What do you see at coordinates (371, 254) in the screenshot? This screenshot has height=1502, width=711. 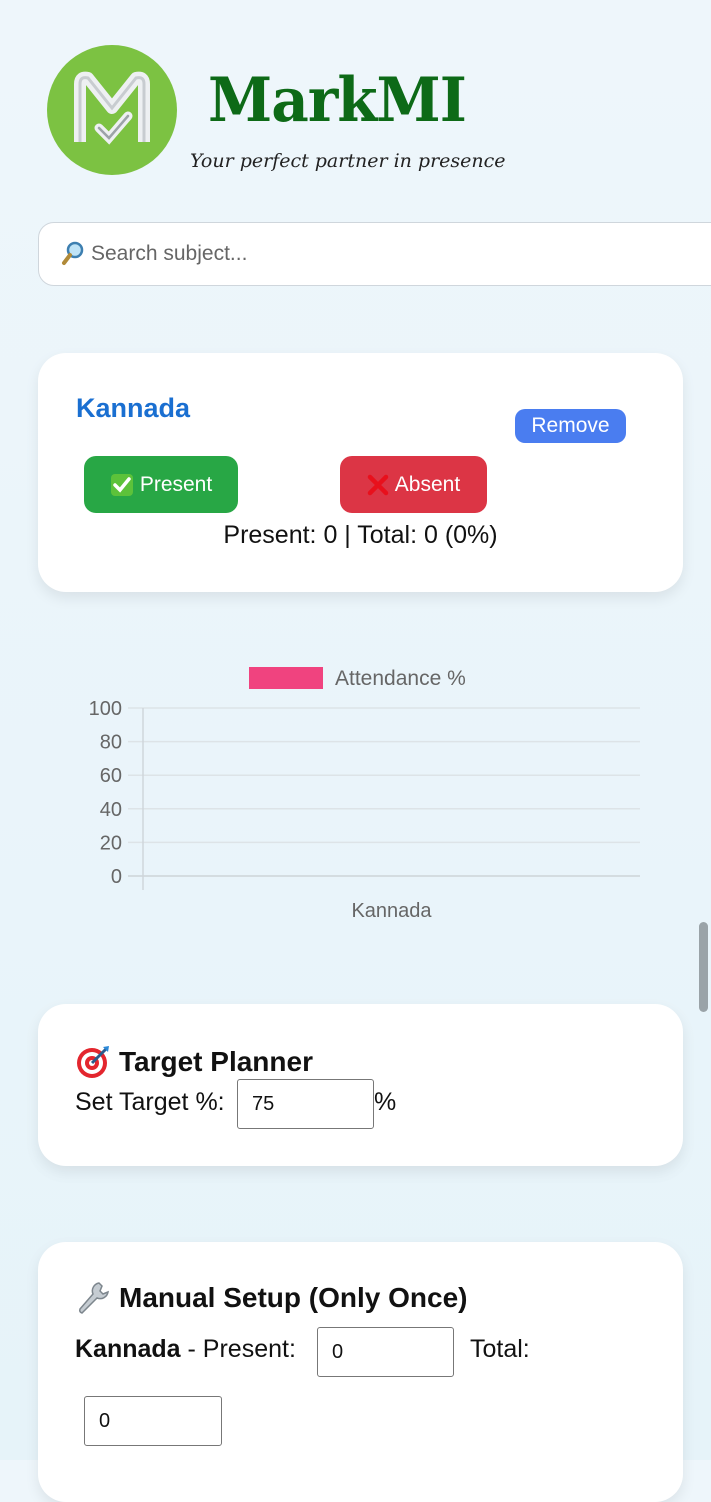 I see `search-input` at bounding box center [371, 254].